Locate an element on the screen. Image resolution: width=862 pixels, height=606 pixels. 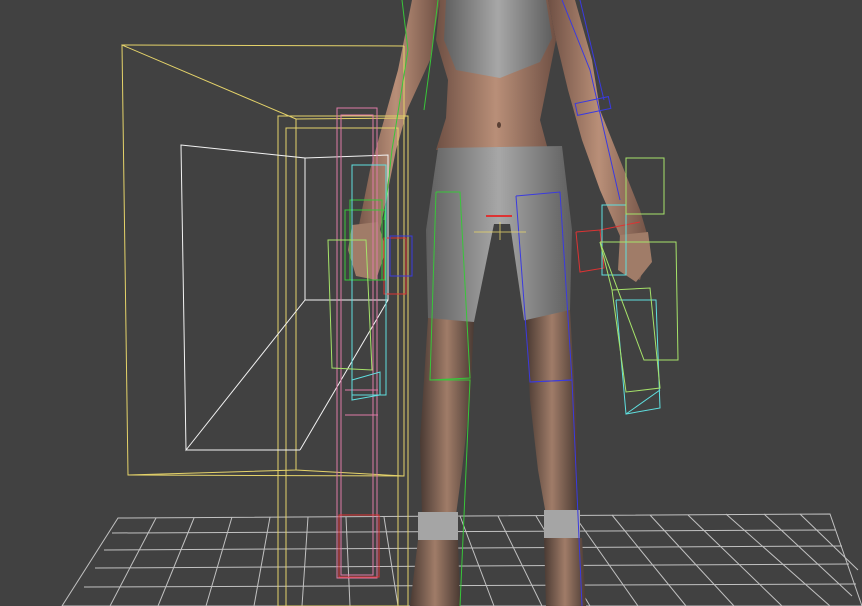
left-leg is located at coordinates (447, 416).